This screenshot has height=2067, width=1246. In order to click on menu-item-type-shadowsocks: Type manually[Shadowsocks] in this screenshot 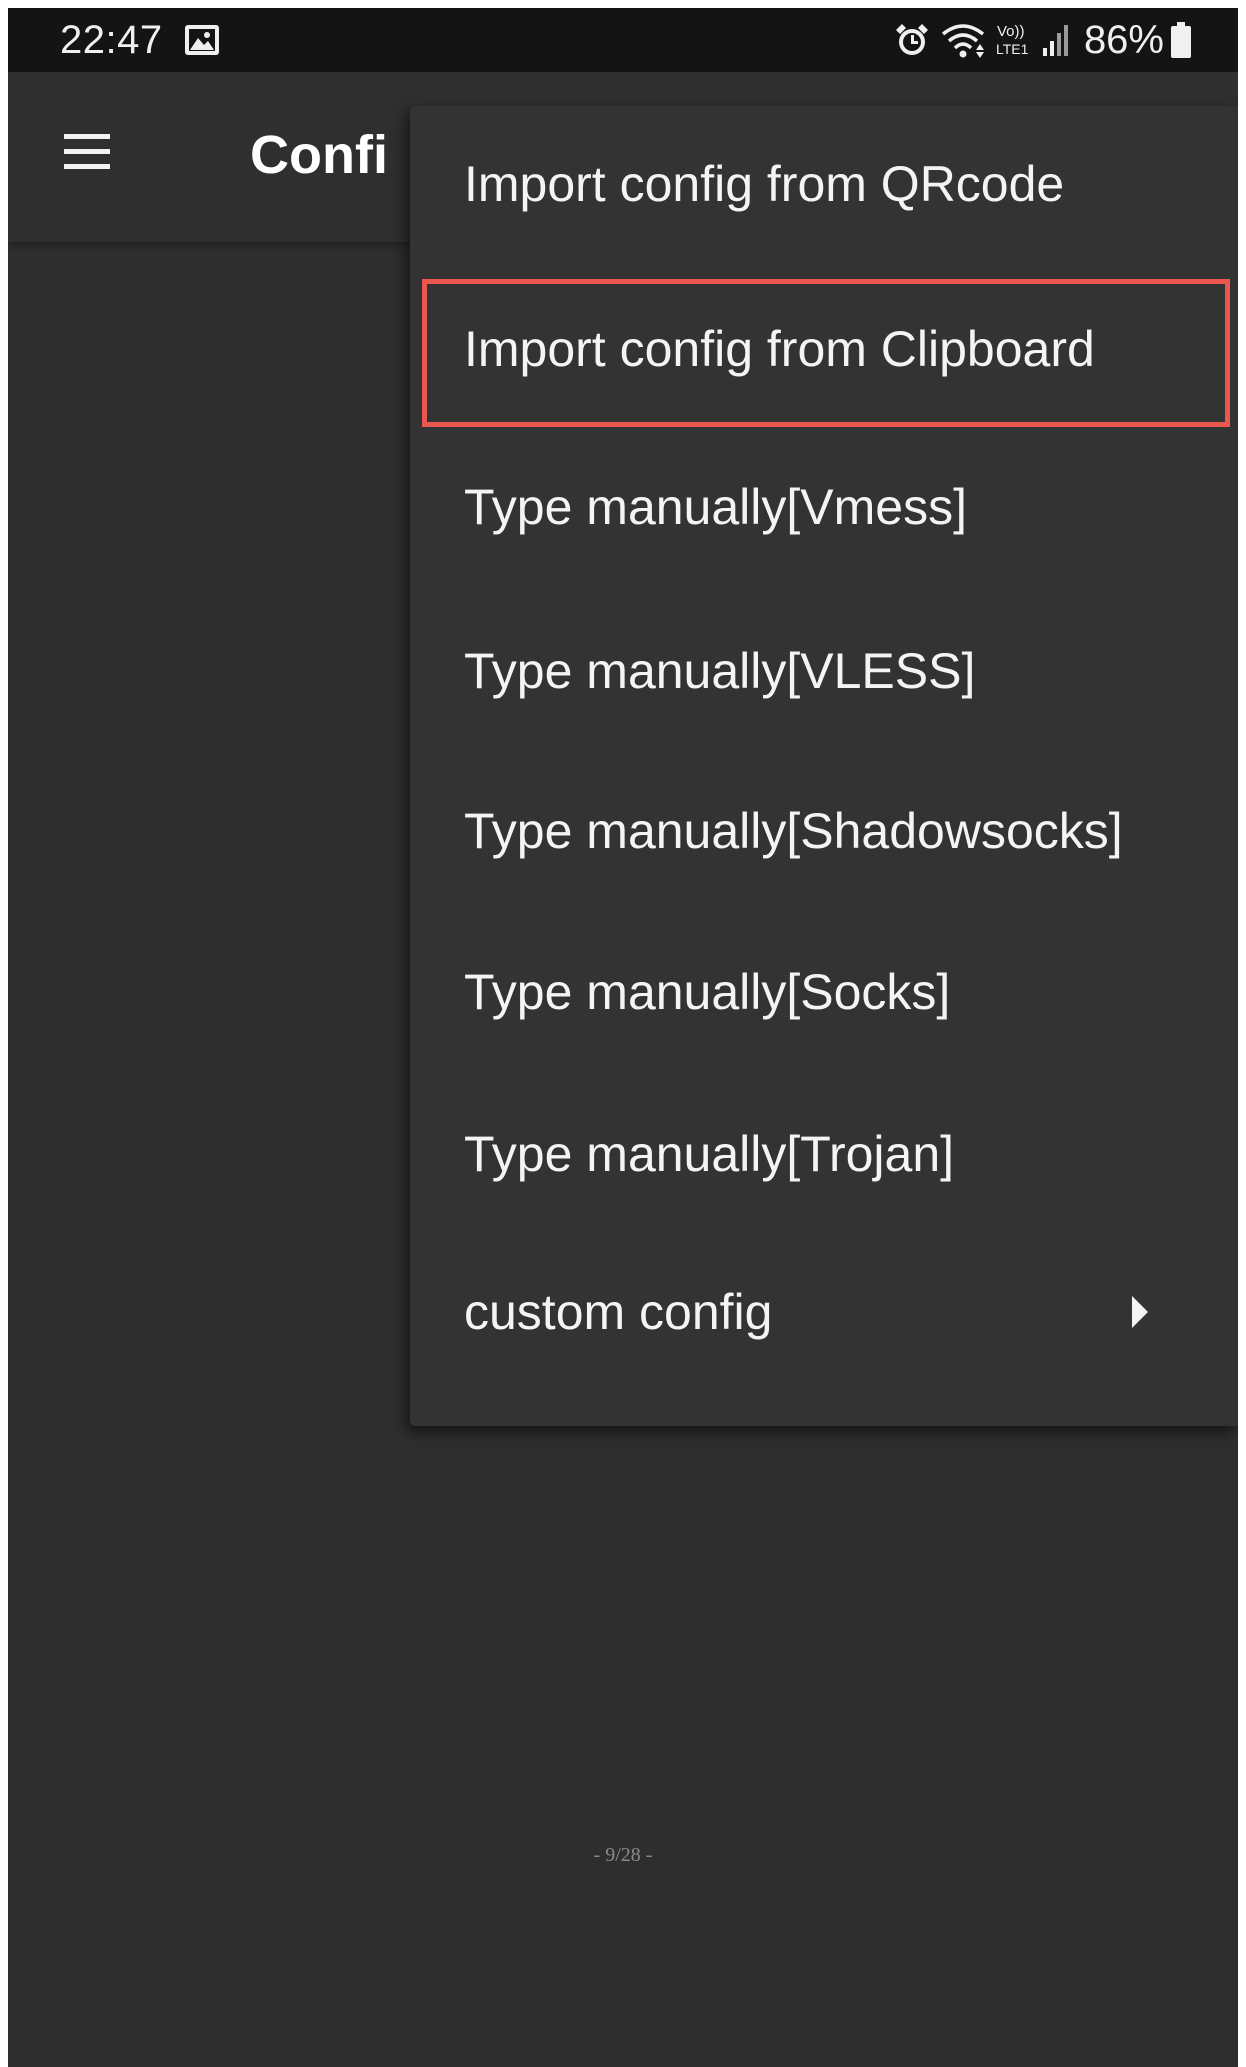, I will do `click(824, 832)`.